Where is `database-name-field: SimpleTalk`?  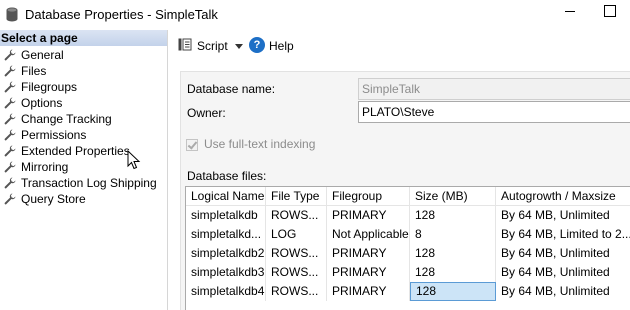 database-name-field: SimpleTalk is located at coordinates (494, 89).